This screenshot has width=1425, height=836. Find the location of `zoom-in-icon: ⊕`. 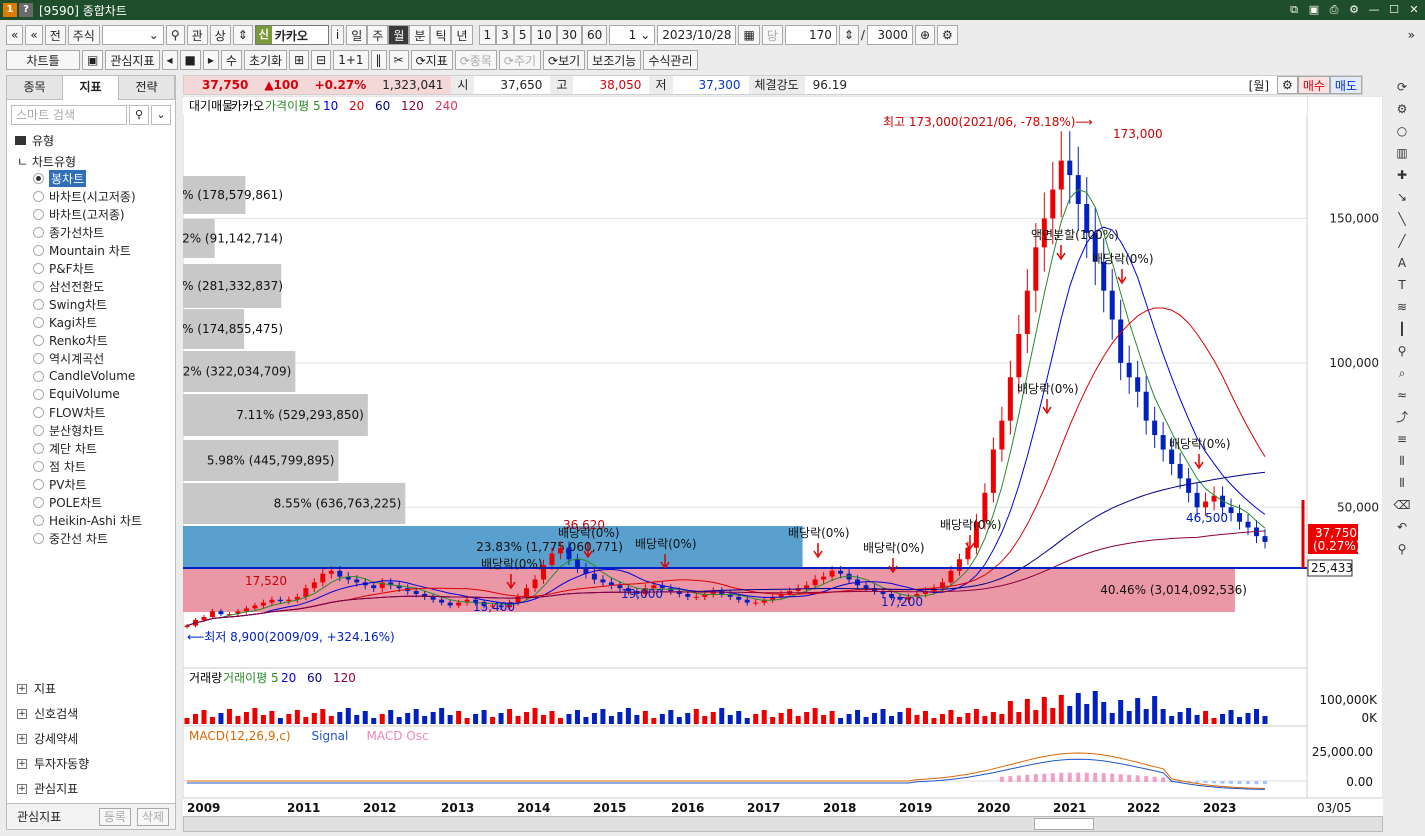

zoom-in-icon: ⊕ is located at coordinates (925, 35).